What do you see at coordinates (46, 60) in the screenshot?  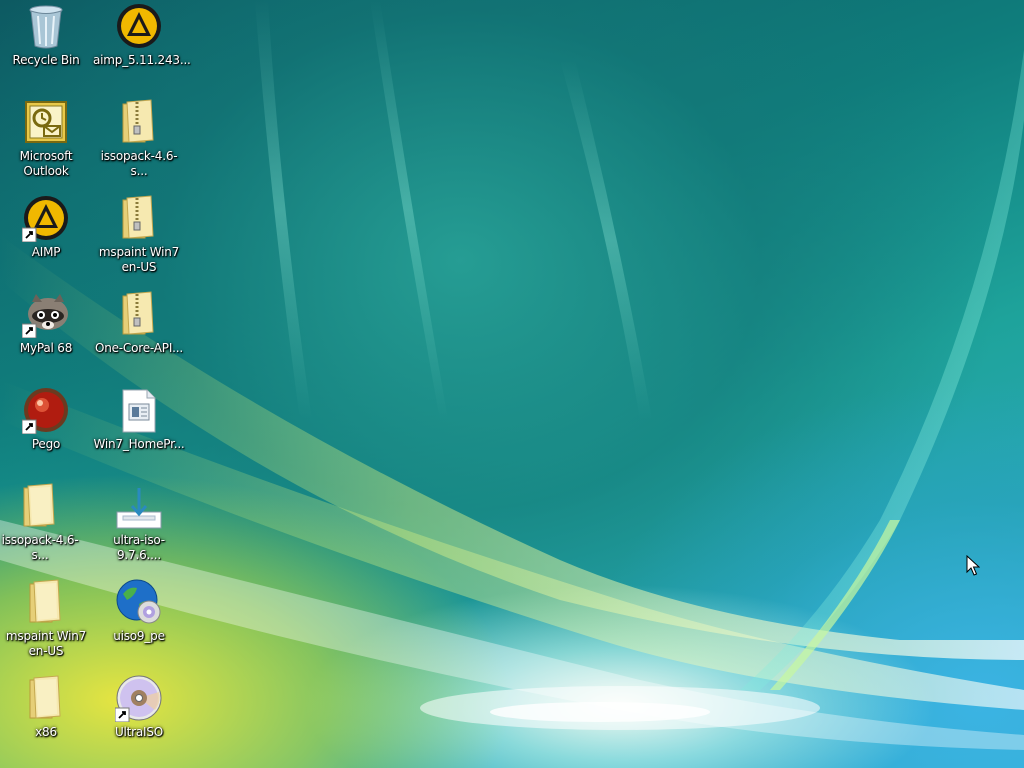 I see `icon-label: Recycle Bin` at bounding box center [46, 60].